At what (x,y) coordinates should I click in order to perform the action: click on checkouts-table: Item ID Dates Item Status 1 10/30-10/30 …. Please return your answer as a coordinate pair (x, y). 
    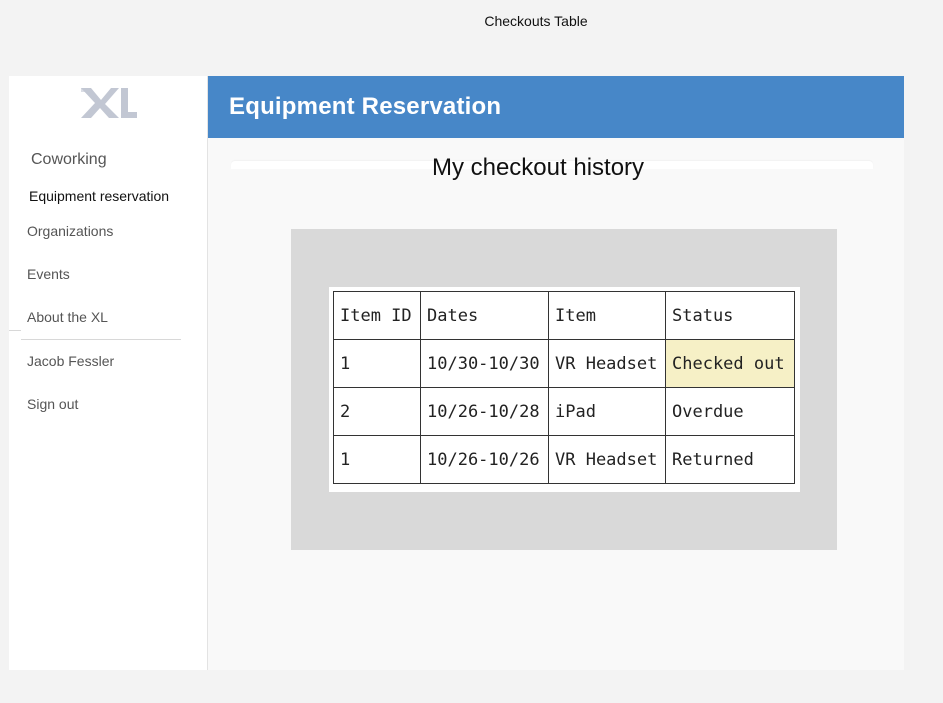
    Looking at the image, I should click on (564, 387).